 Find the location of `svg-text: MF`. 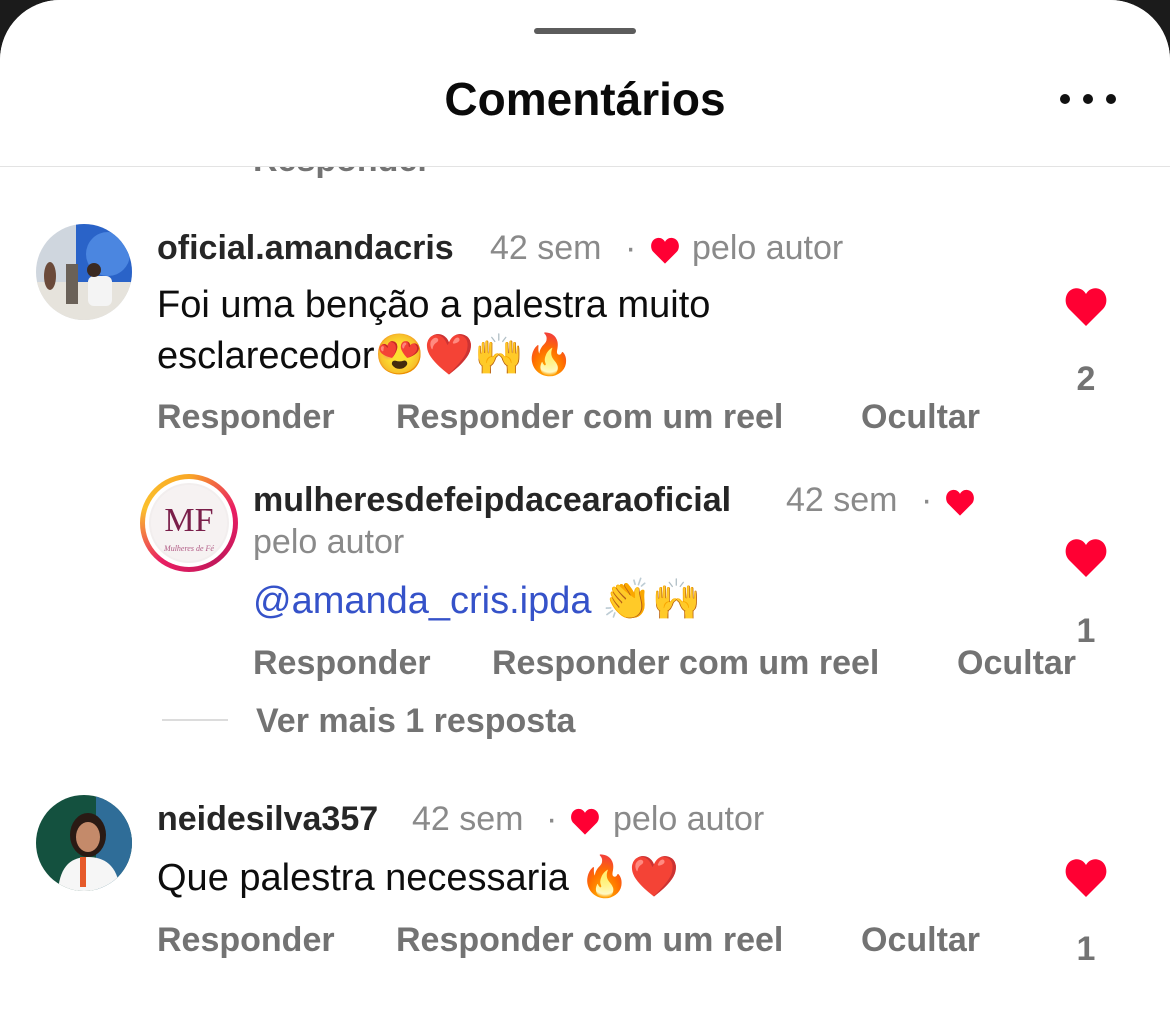

svg-text: MF is located at coordinates (188, 520).